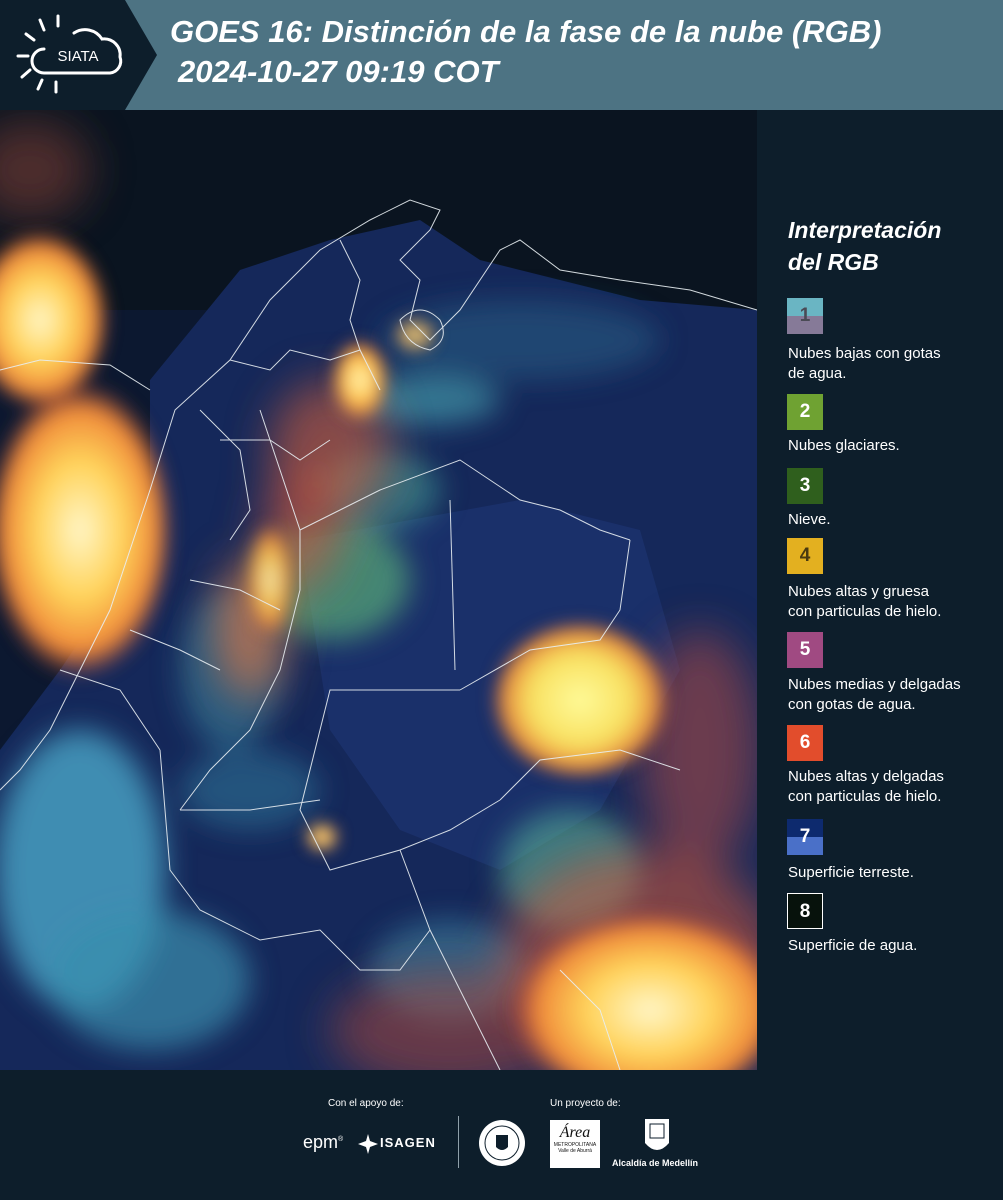  Describe the element at coordinates (817, 373) in the screenshot. I see `legend-label-1-line2: de agua.` at that location.